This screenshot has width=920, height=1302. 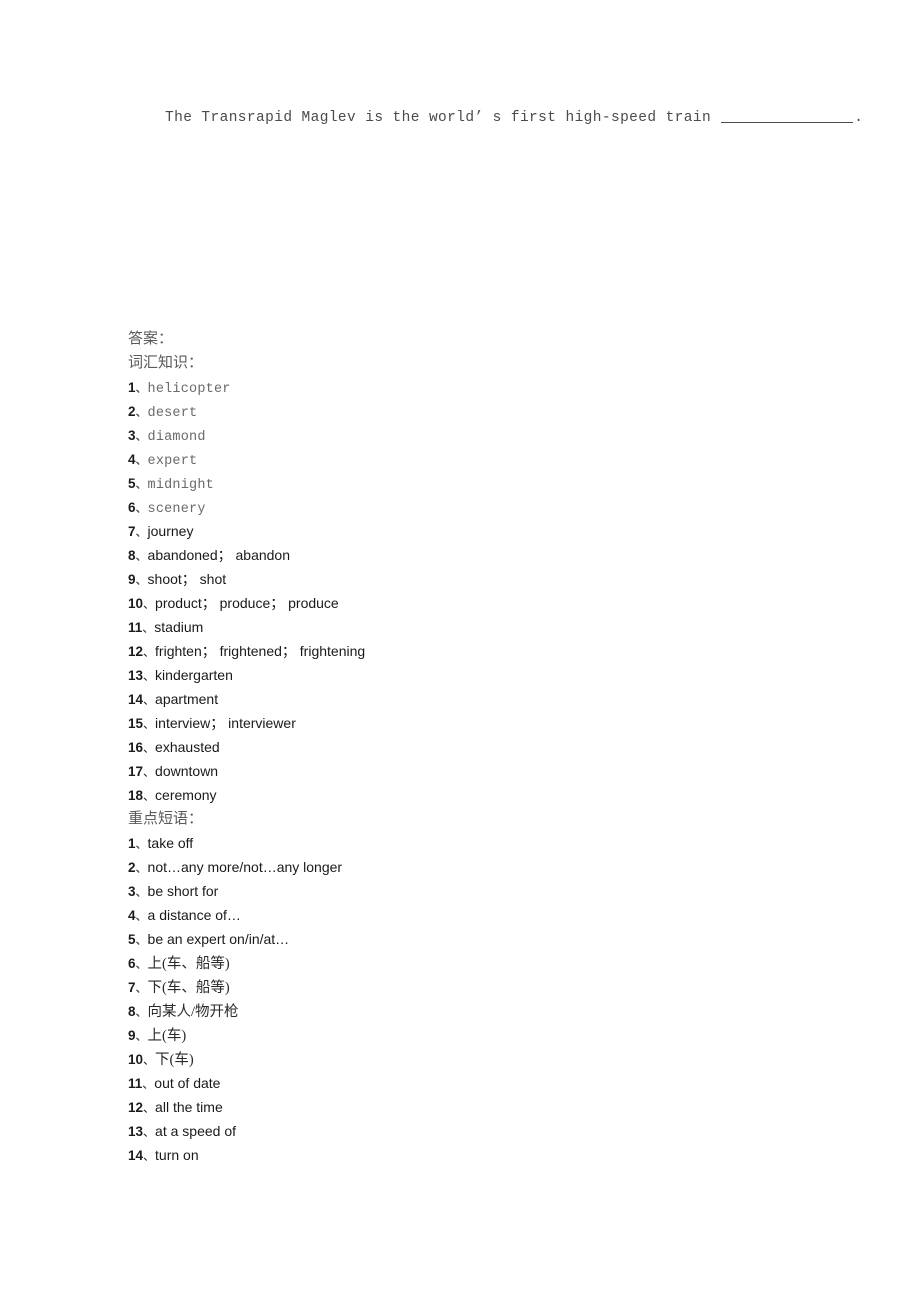 What do you see at coordinates (136, 1131) in the screenshot?
I see `answer-item-number: 13` at bounding box center [136, 1131].